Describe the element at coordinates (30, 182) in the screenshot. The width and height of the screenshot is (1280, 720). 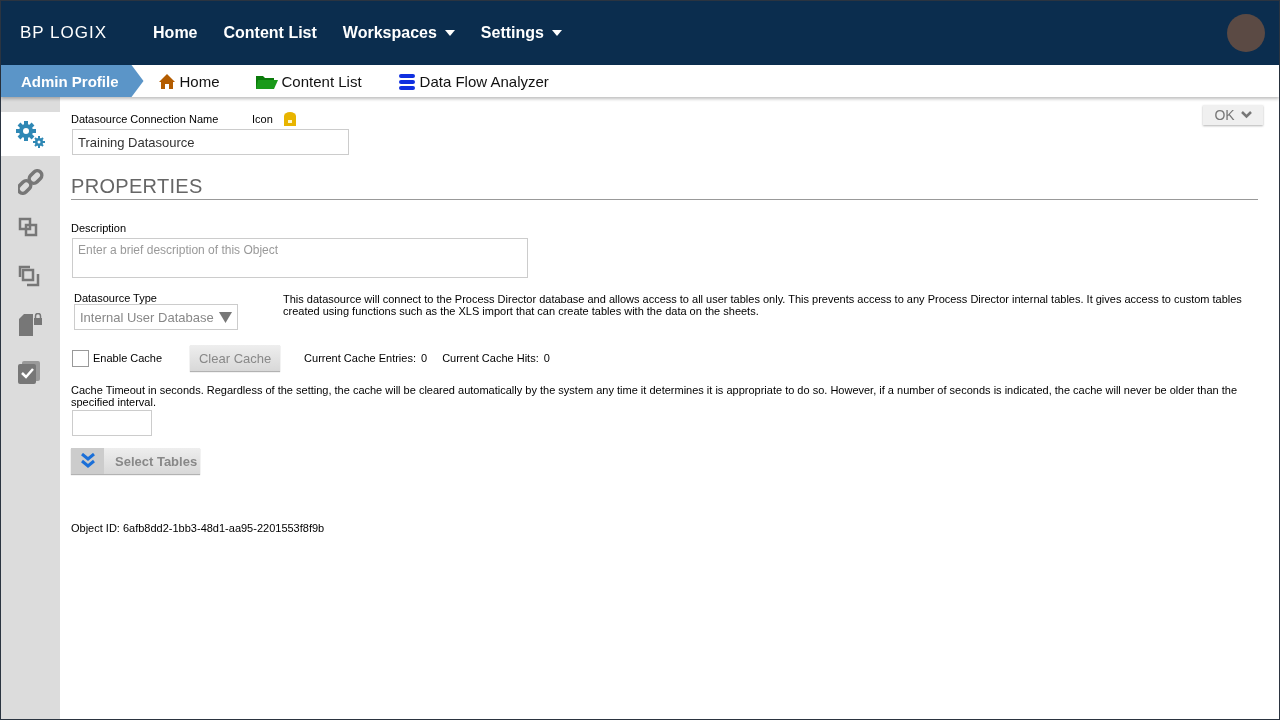
I see `chain-link-icon` at that location.